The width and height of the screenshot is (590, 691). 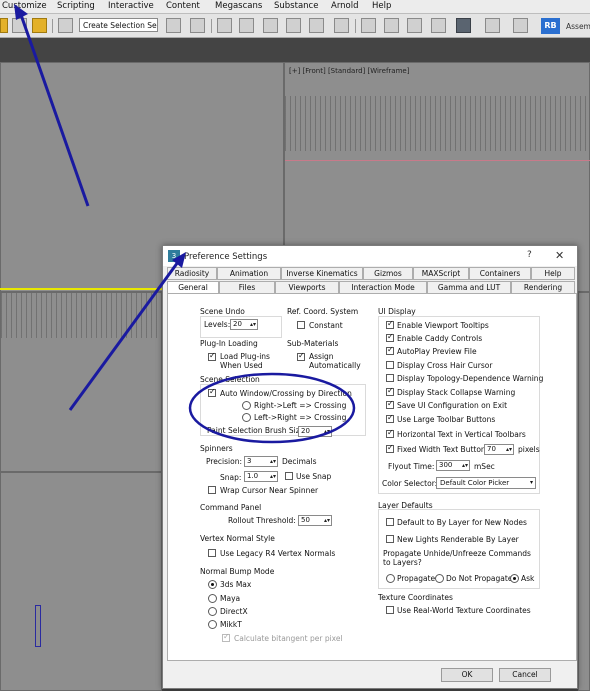 What do you see at coordinates (124, 336) in the screenshot?
I see `arrow-line-preferences` at bounding box center [124, 336].